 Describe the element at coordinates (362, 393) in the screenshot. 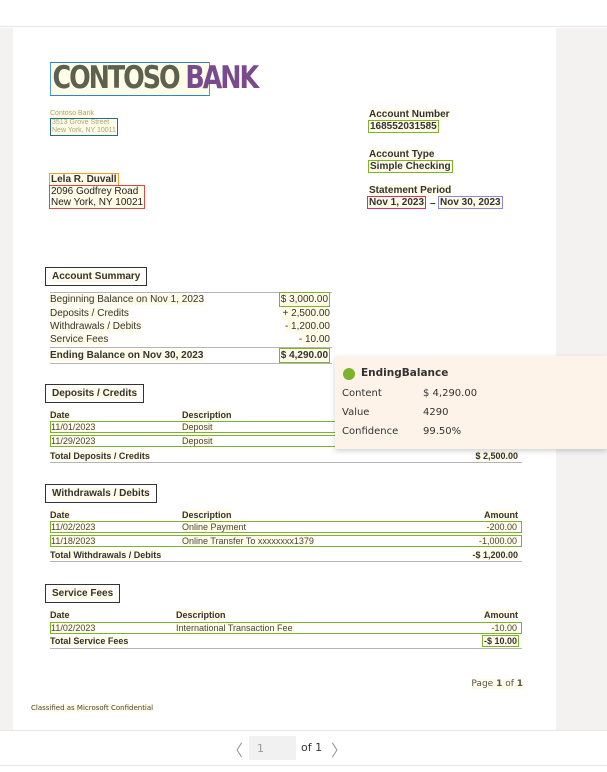

I see `tooltip-key: Content` at that location.